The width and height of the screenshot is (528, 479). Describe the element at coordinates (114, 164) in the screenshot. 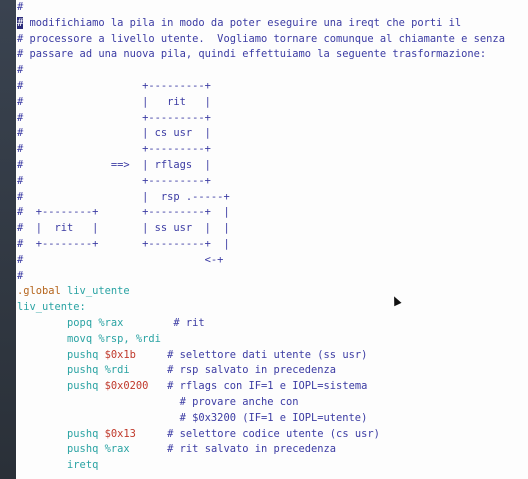

I see `code-token-comment: # ==> | rflags |` at that location.